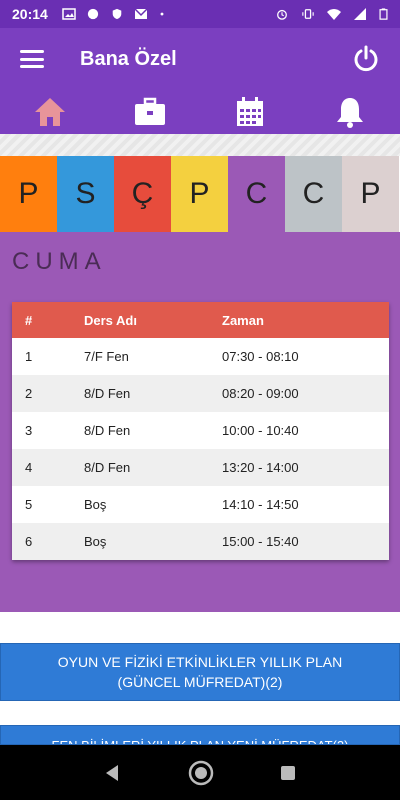 The height and width of the screenshot is (800, 400). I want to click on status-bar: 20:14, so click(200, 14).